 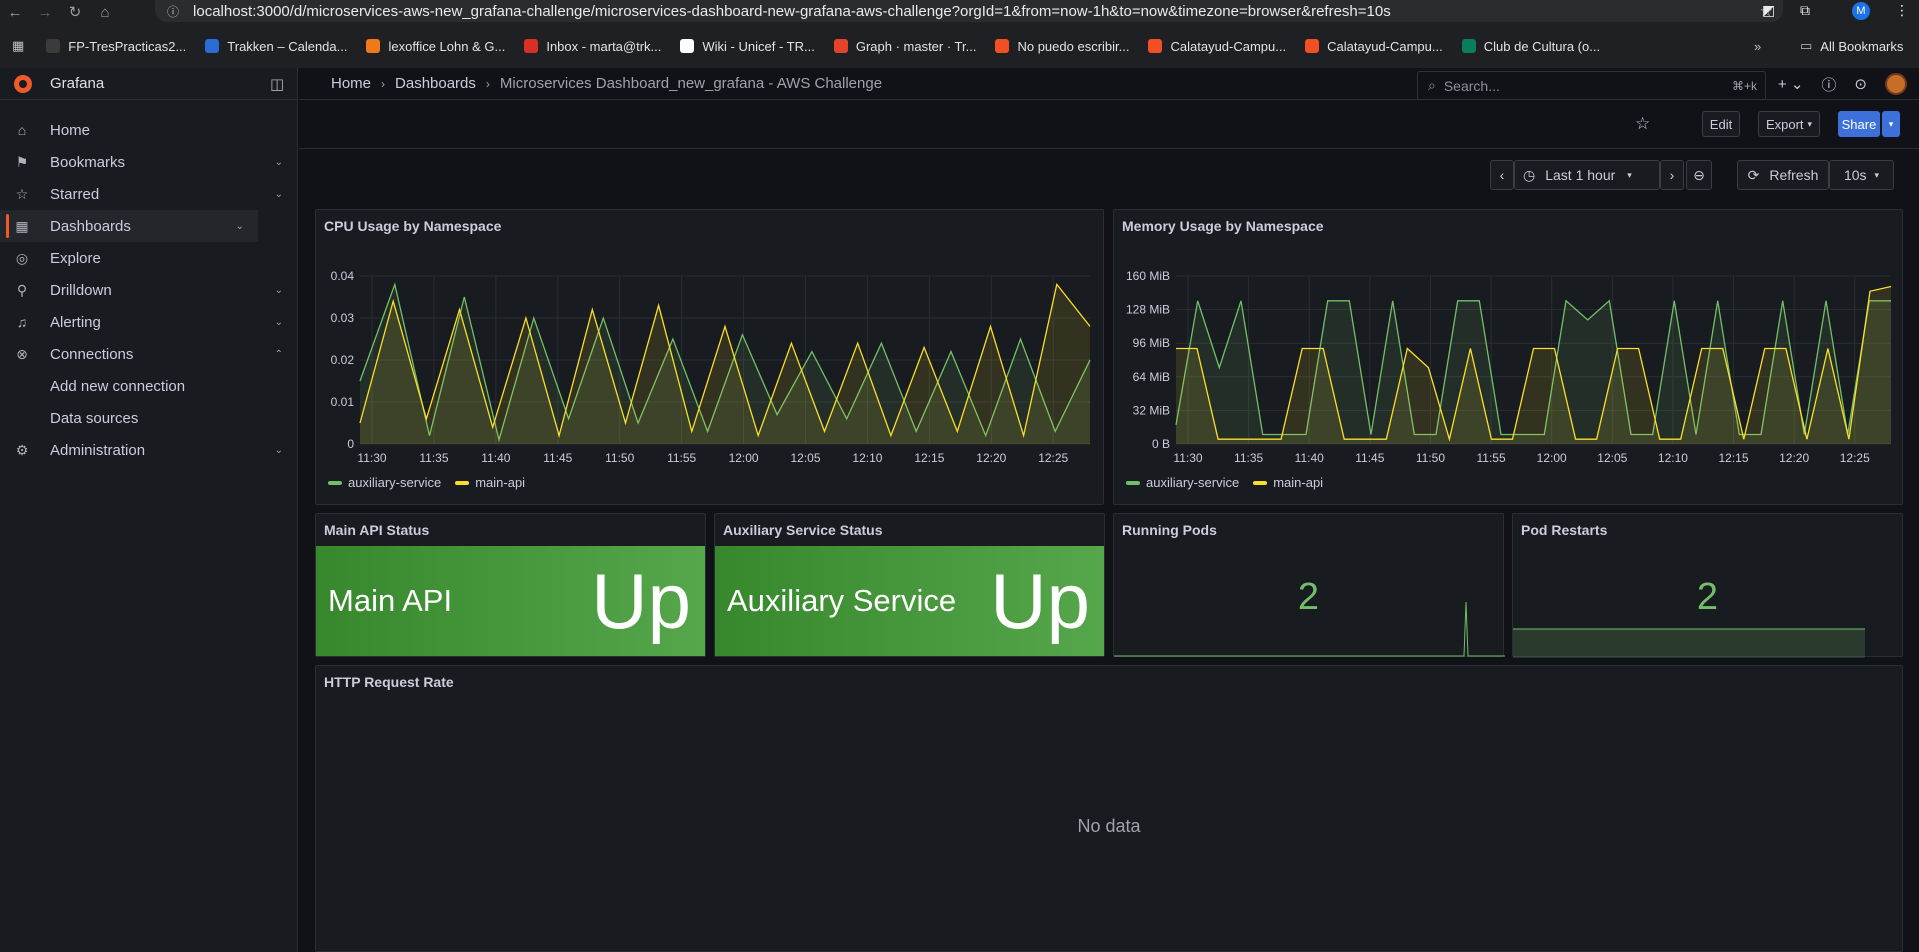 What do you see at coordinates (279, 354) in the screenshot?
I see `chevron-icon: ⌃` at bounding box center [279, 354].